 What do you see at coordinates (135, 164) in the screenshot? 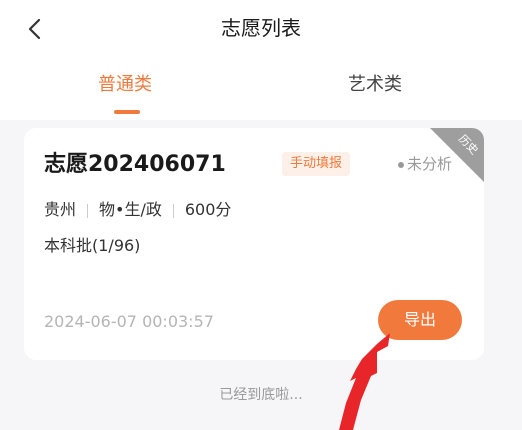
I see `application-title: 志愿202406071` at bounding box center [135, 164].